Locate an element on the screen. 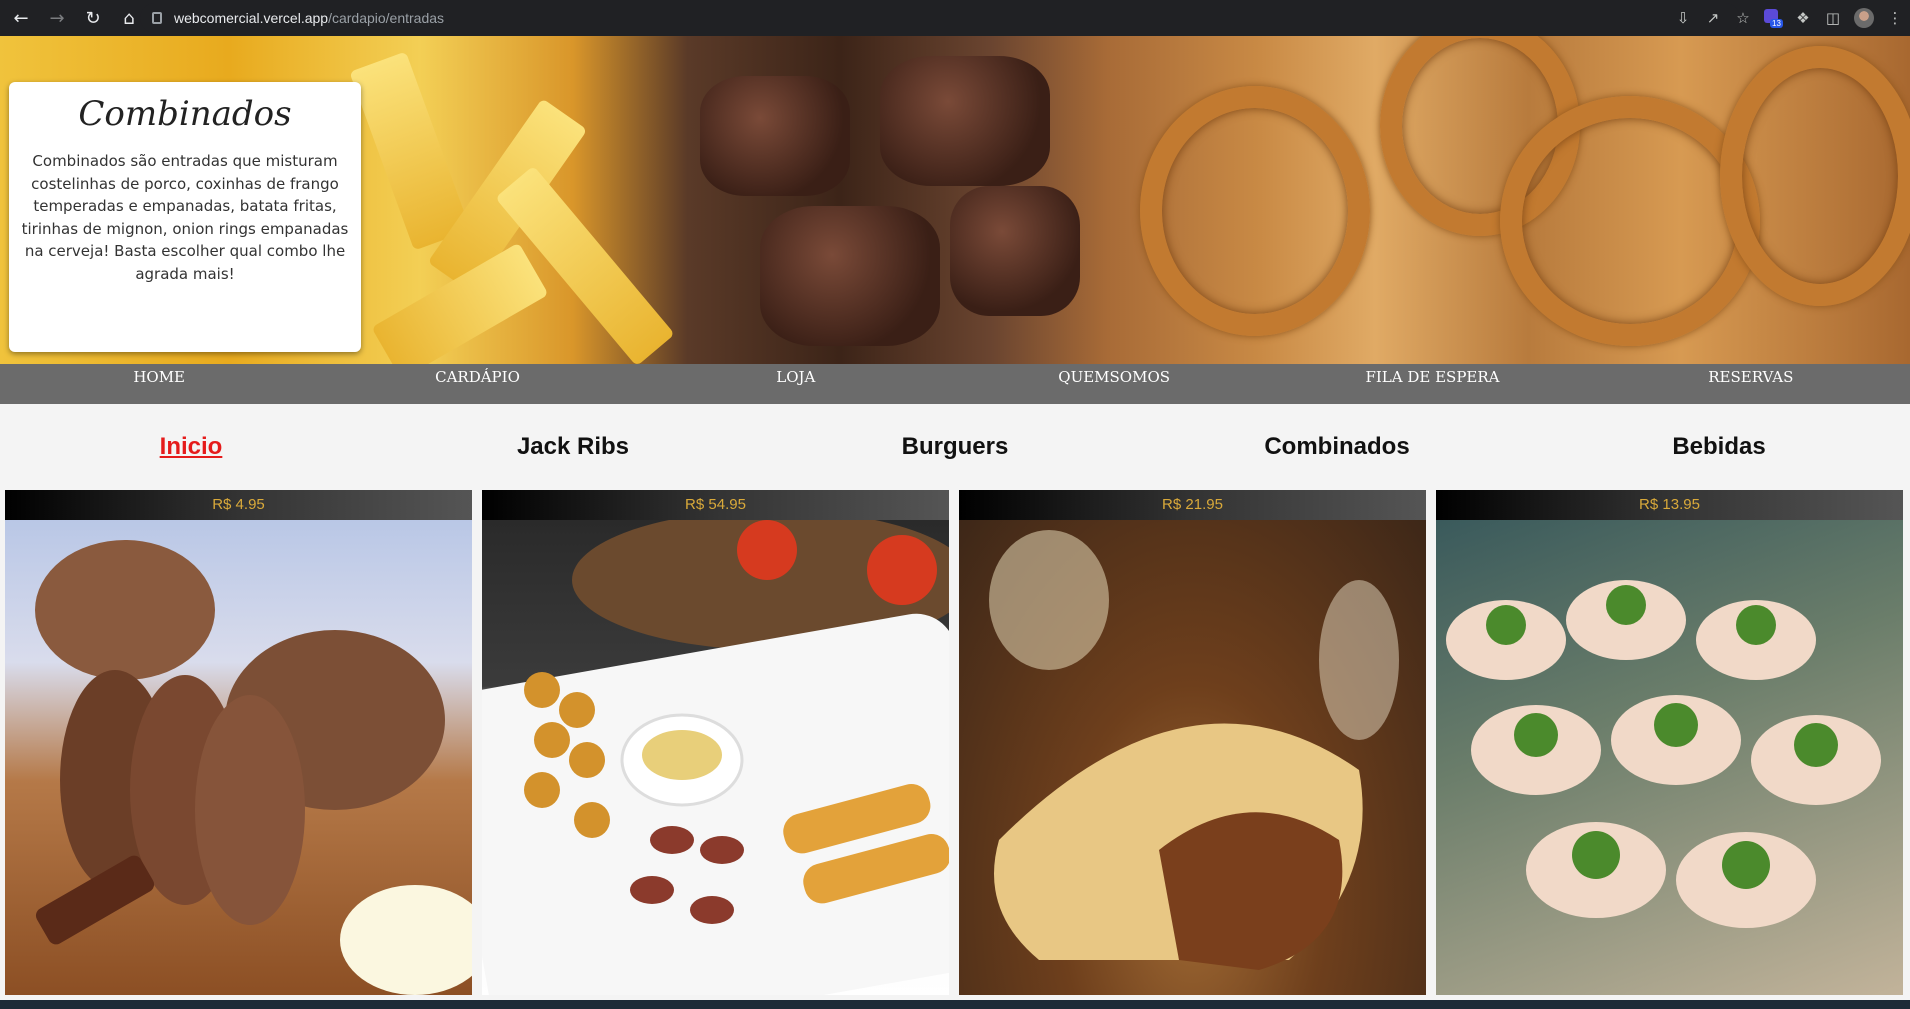  product-card: R$ 4.95 is located at coordinates (238, 742).